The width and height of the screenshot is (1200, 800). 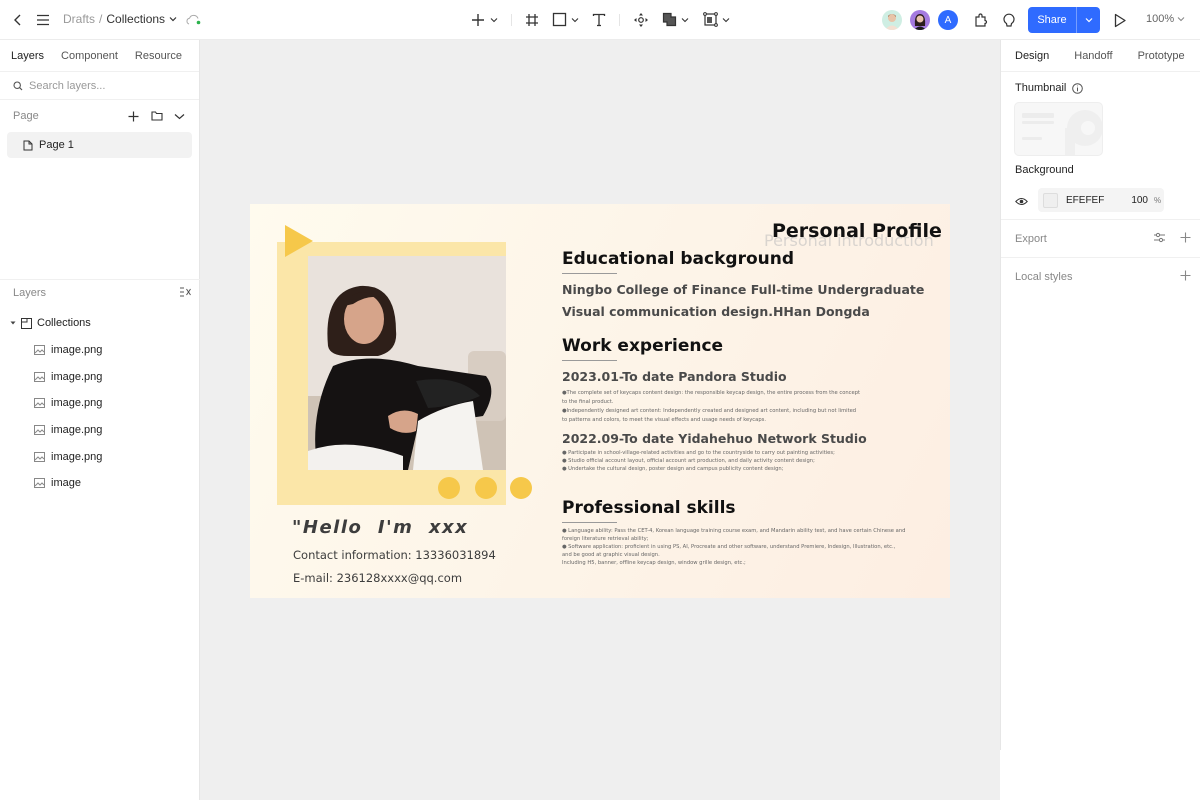 What do you see at coordinates (1064, 20) in the screenshot?
I see `share-button: Share` at bounding box center [1064, 20].